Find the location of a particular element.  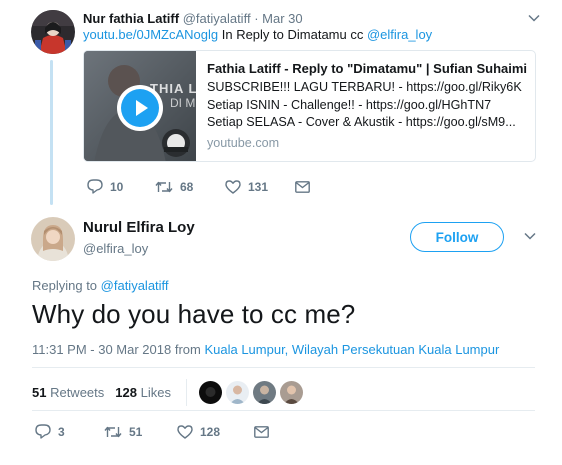

replying-to: Replying to @fatiyalatiff is located at coordinates (100, 285).